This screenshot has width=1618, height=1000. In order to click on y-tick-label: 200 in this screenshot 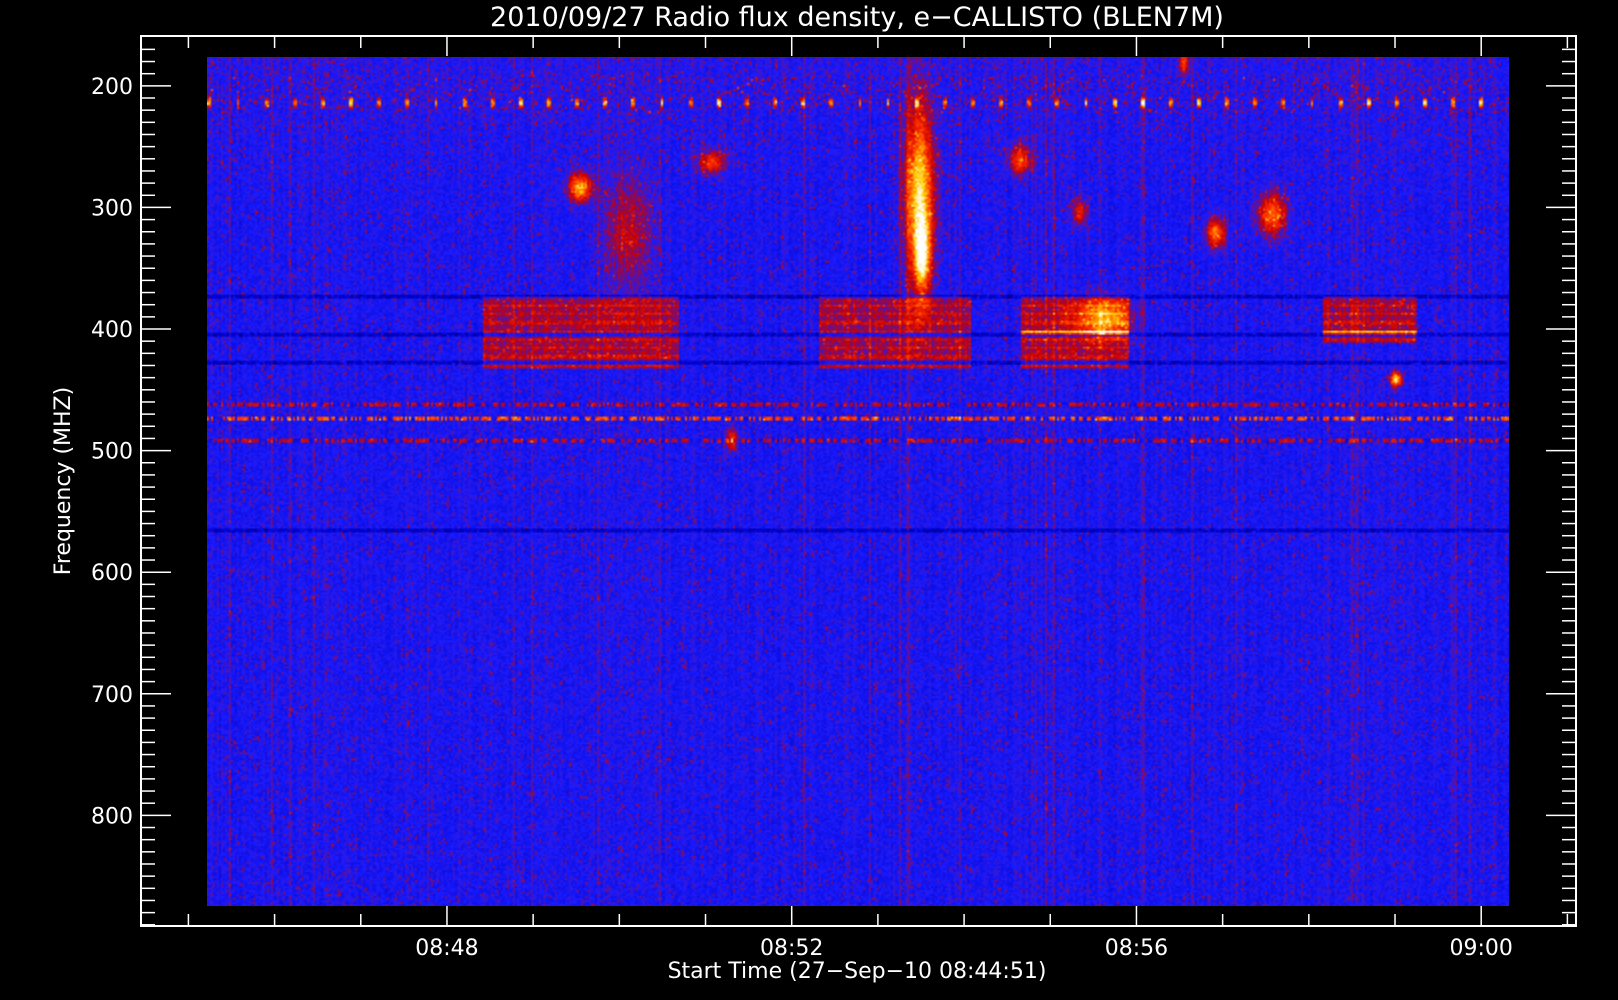, I will do `click(112, 87)`.